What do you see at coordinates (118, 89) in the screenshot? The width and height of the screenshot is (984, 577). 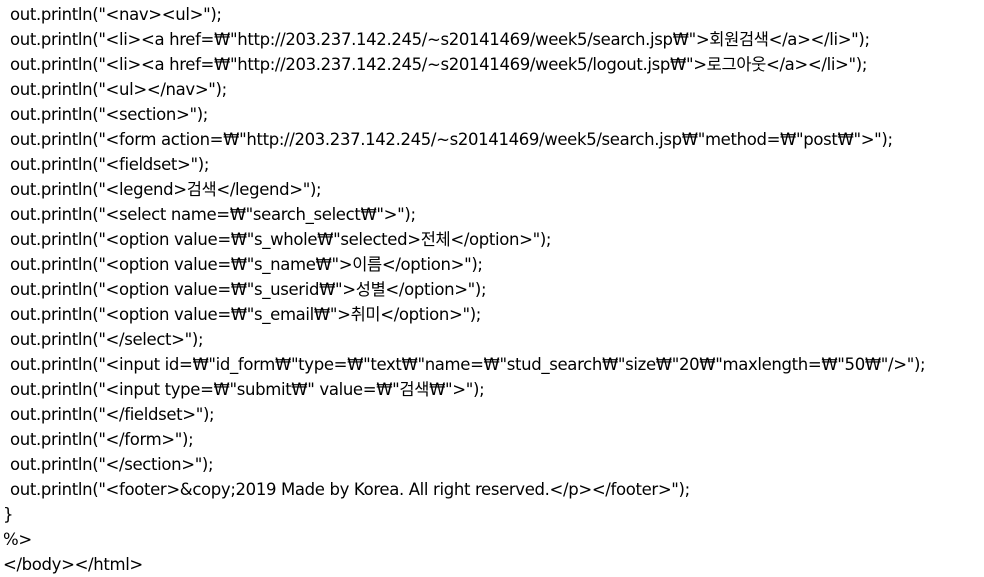 I see `code-line: out.println("<ul></nav>");` at bounding box center [118, 89].